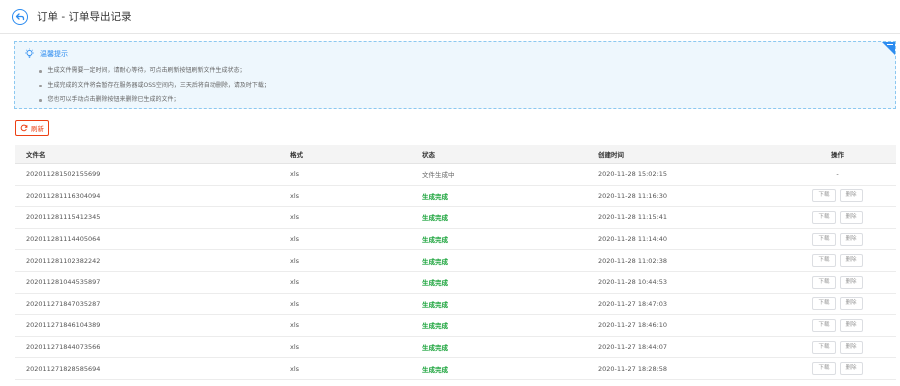 The width and height of the screenshot is (900, 386). Describe the element at coordinates (450, 17) in the screenshot. I see `page-header: 订单 - 订单导出记录` at that location.